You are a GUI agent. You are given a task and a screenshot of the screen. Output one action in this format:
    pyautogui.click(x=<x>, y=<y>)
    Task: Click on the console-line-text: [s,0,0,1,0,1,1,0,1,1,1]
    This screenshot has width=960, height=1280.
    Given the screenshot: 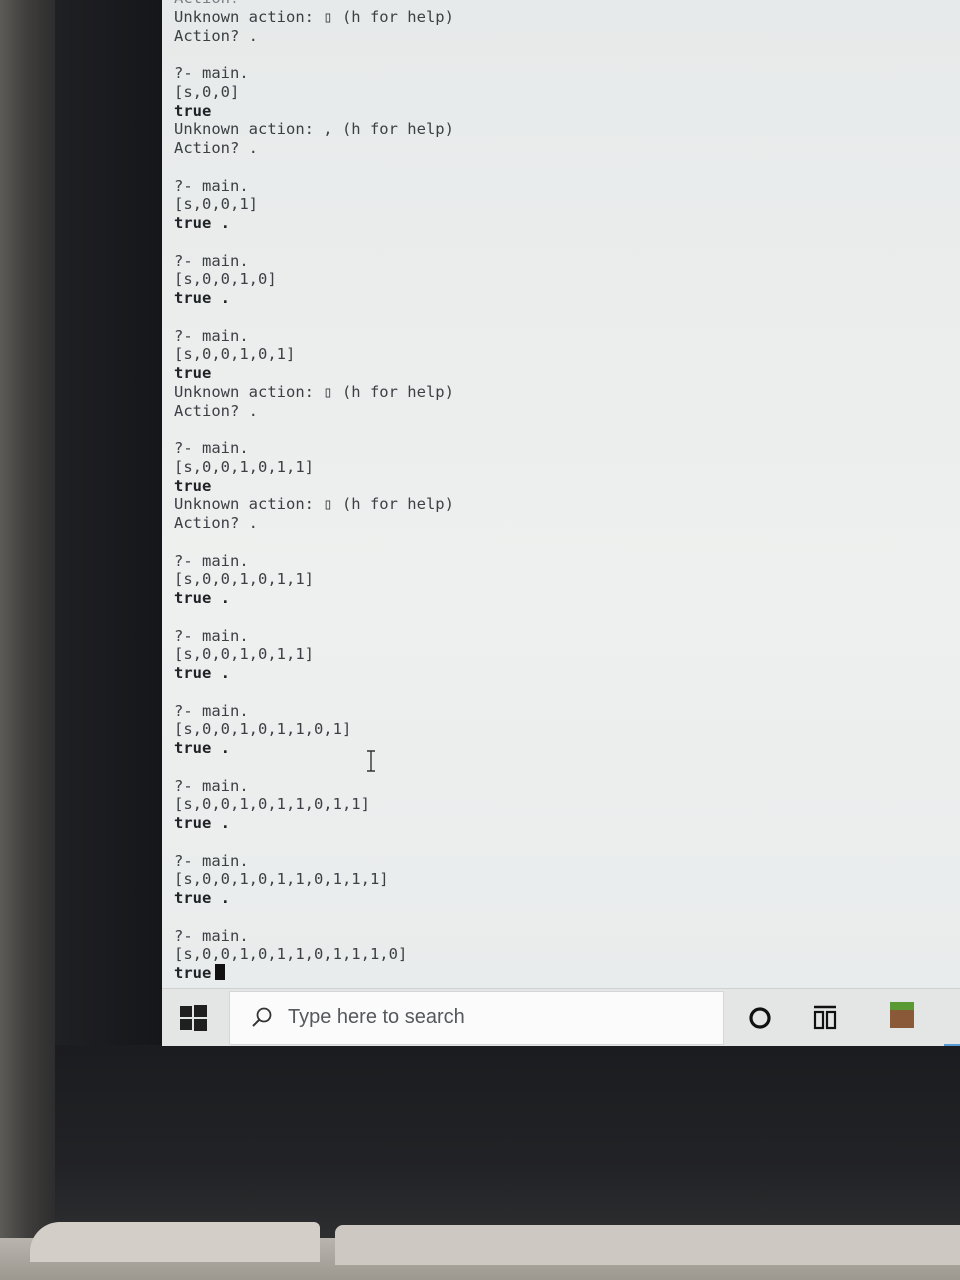 What is the action you would take?
    pyautogui.click(x=281, y=879)
    